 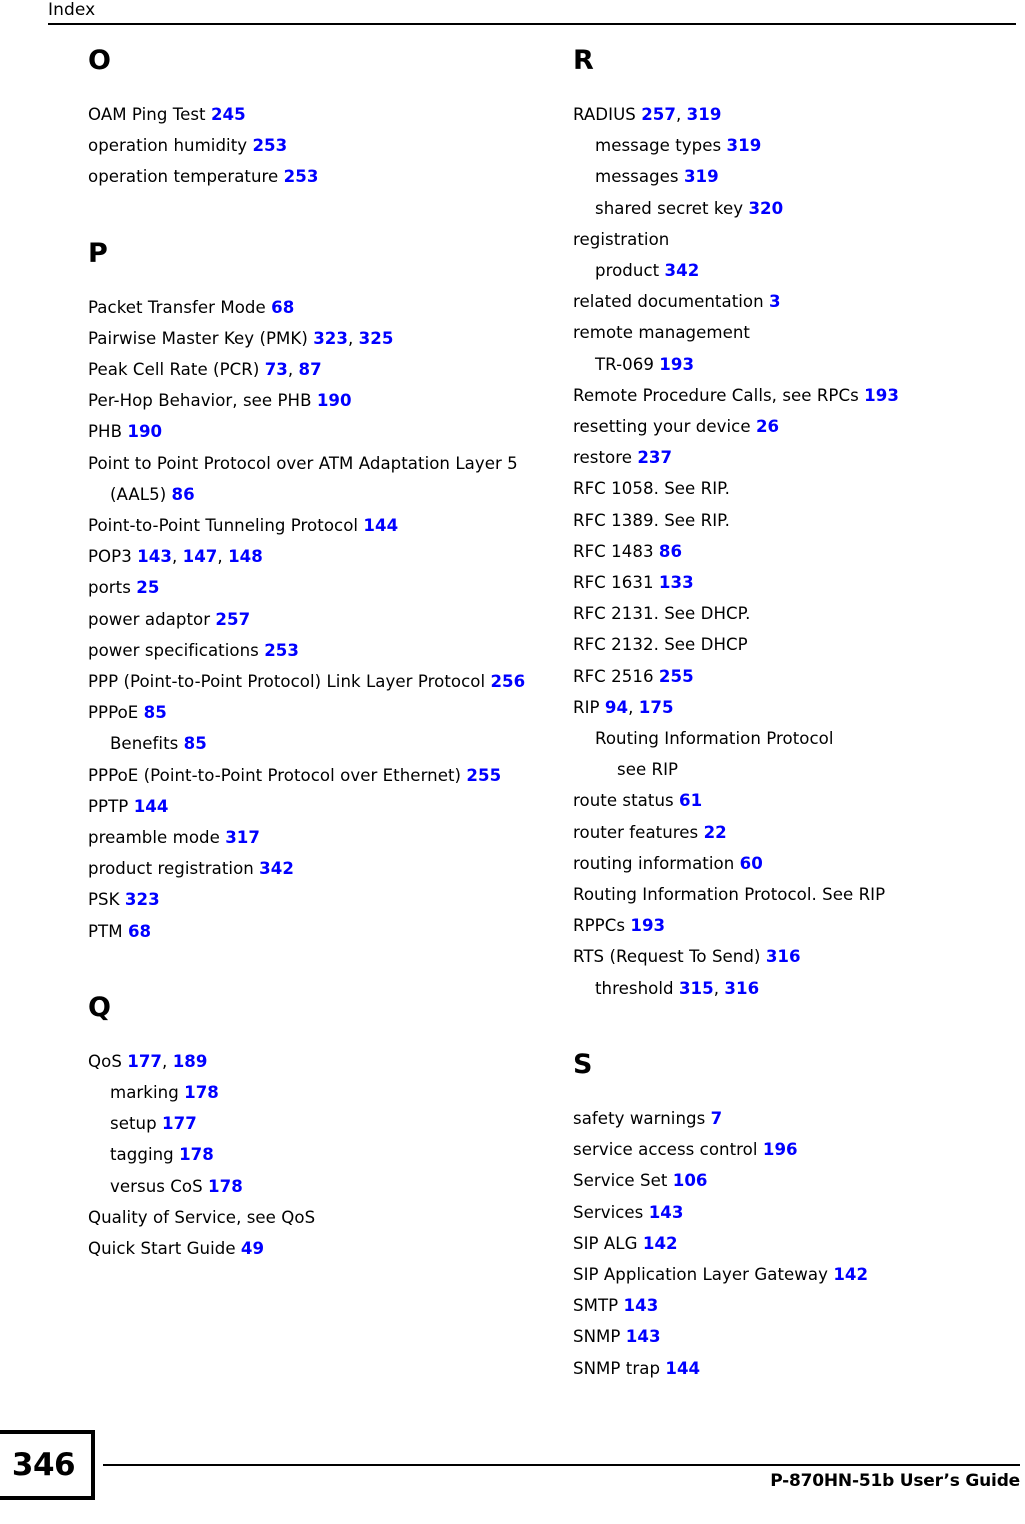 I want to click on page-reference-link: 245, so click(x=228, y=114).